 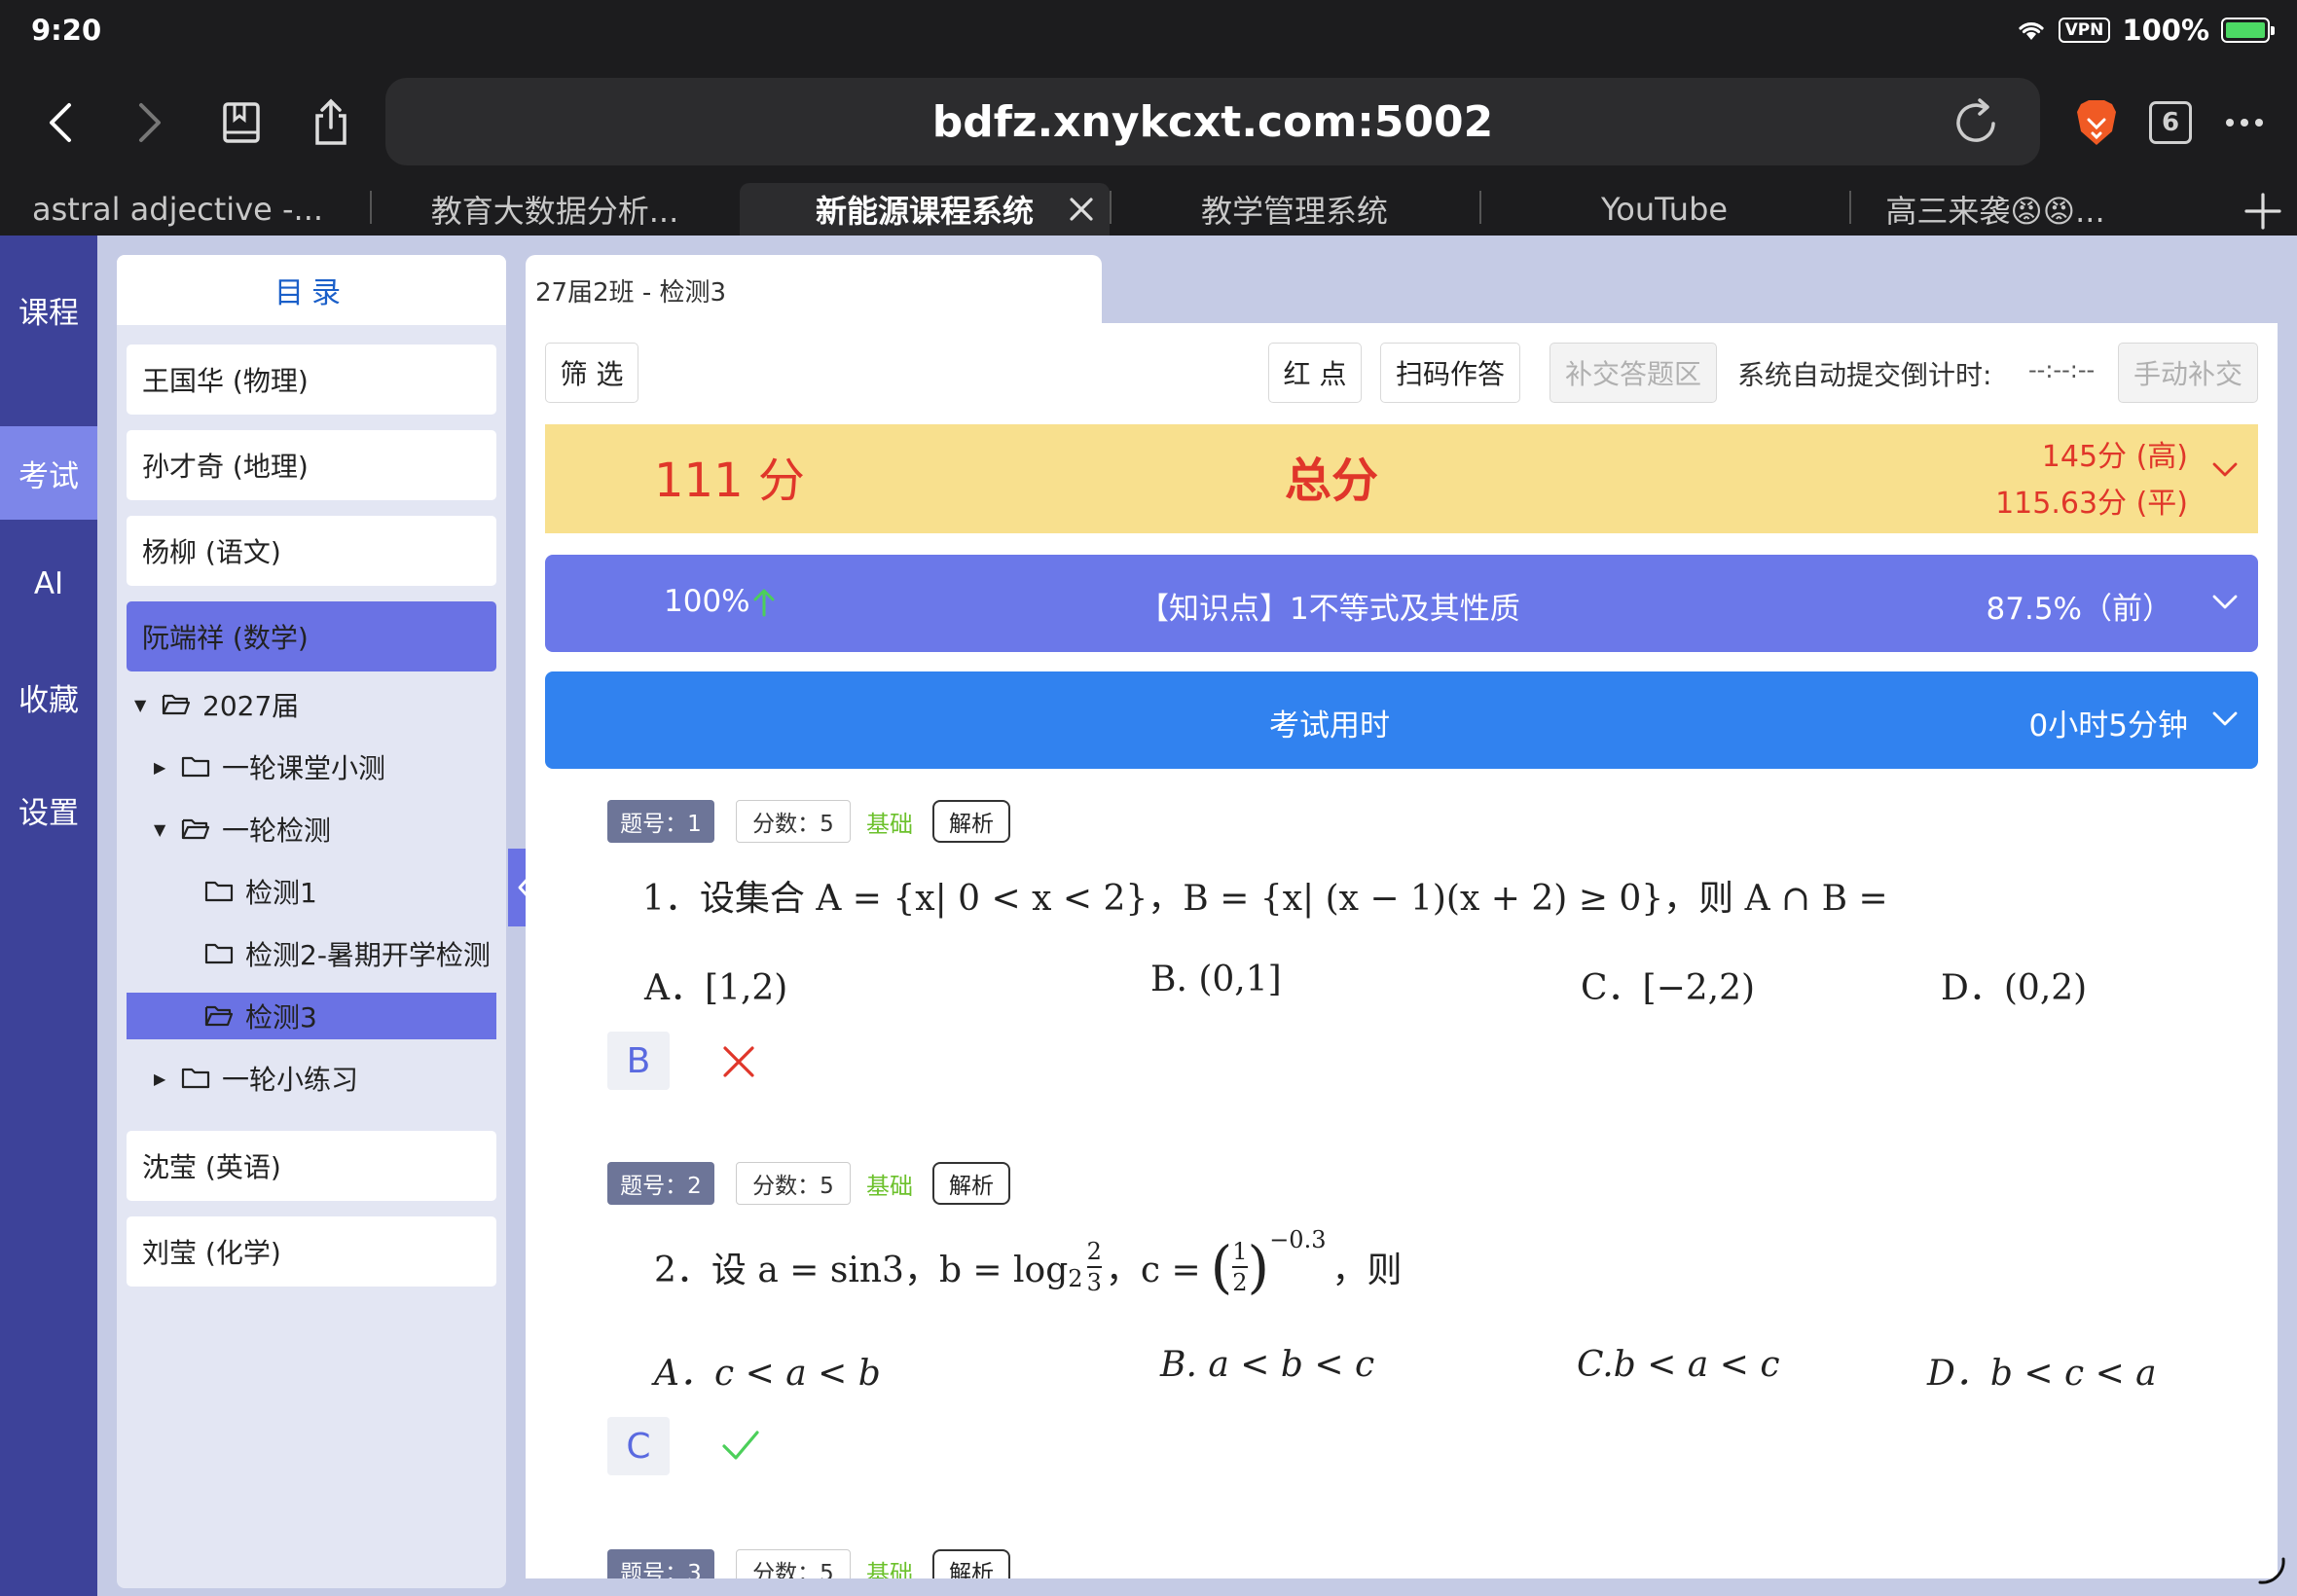 What do you see at coordinates (767, 1374) in the screenshot?
I see `option-a: A．c < a < b` at bounding box center [767, 1374].